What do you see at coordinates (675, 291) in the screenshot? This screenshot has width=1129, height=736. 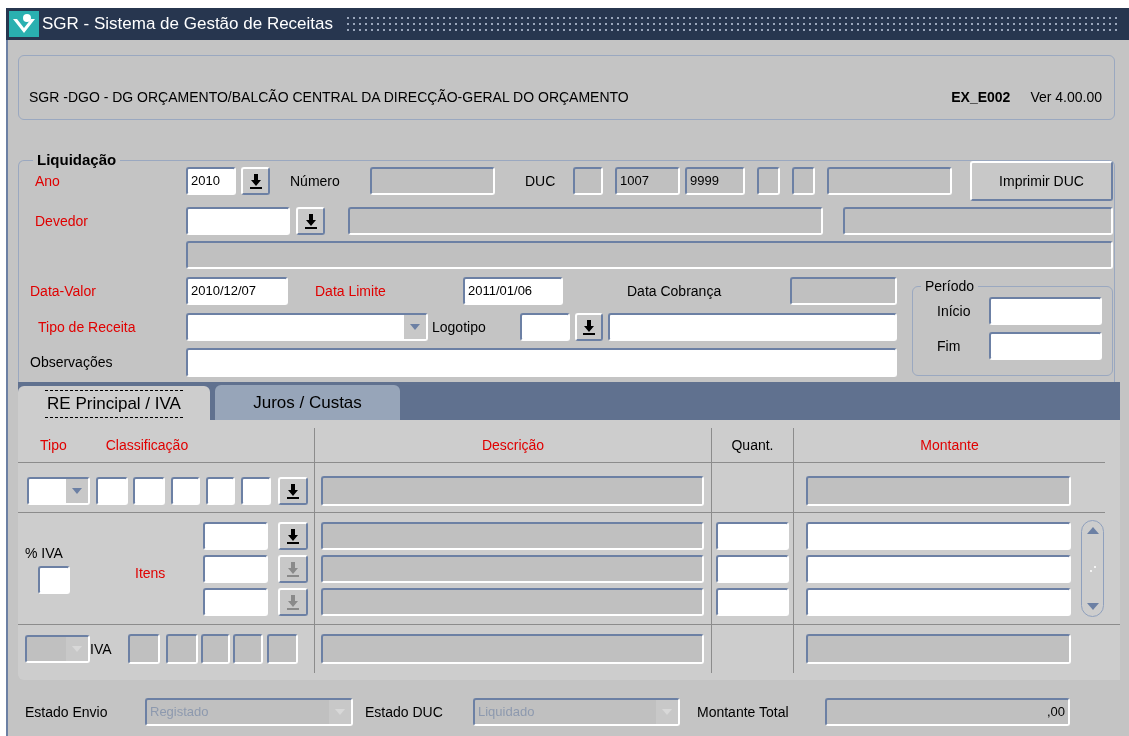 I see `field-label: Data Cobrança` at bounding box center [675, 291].